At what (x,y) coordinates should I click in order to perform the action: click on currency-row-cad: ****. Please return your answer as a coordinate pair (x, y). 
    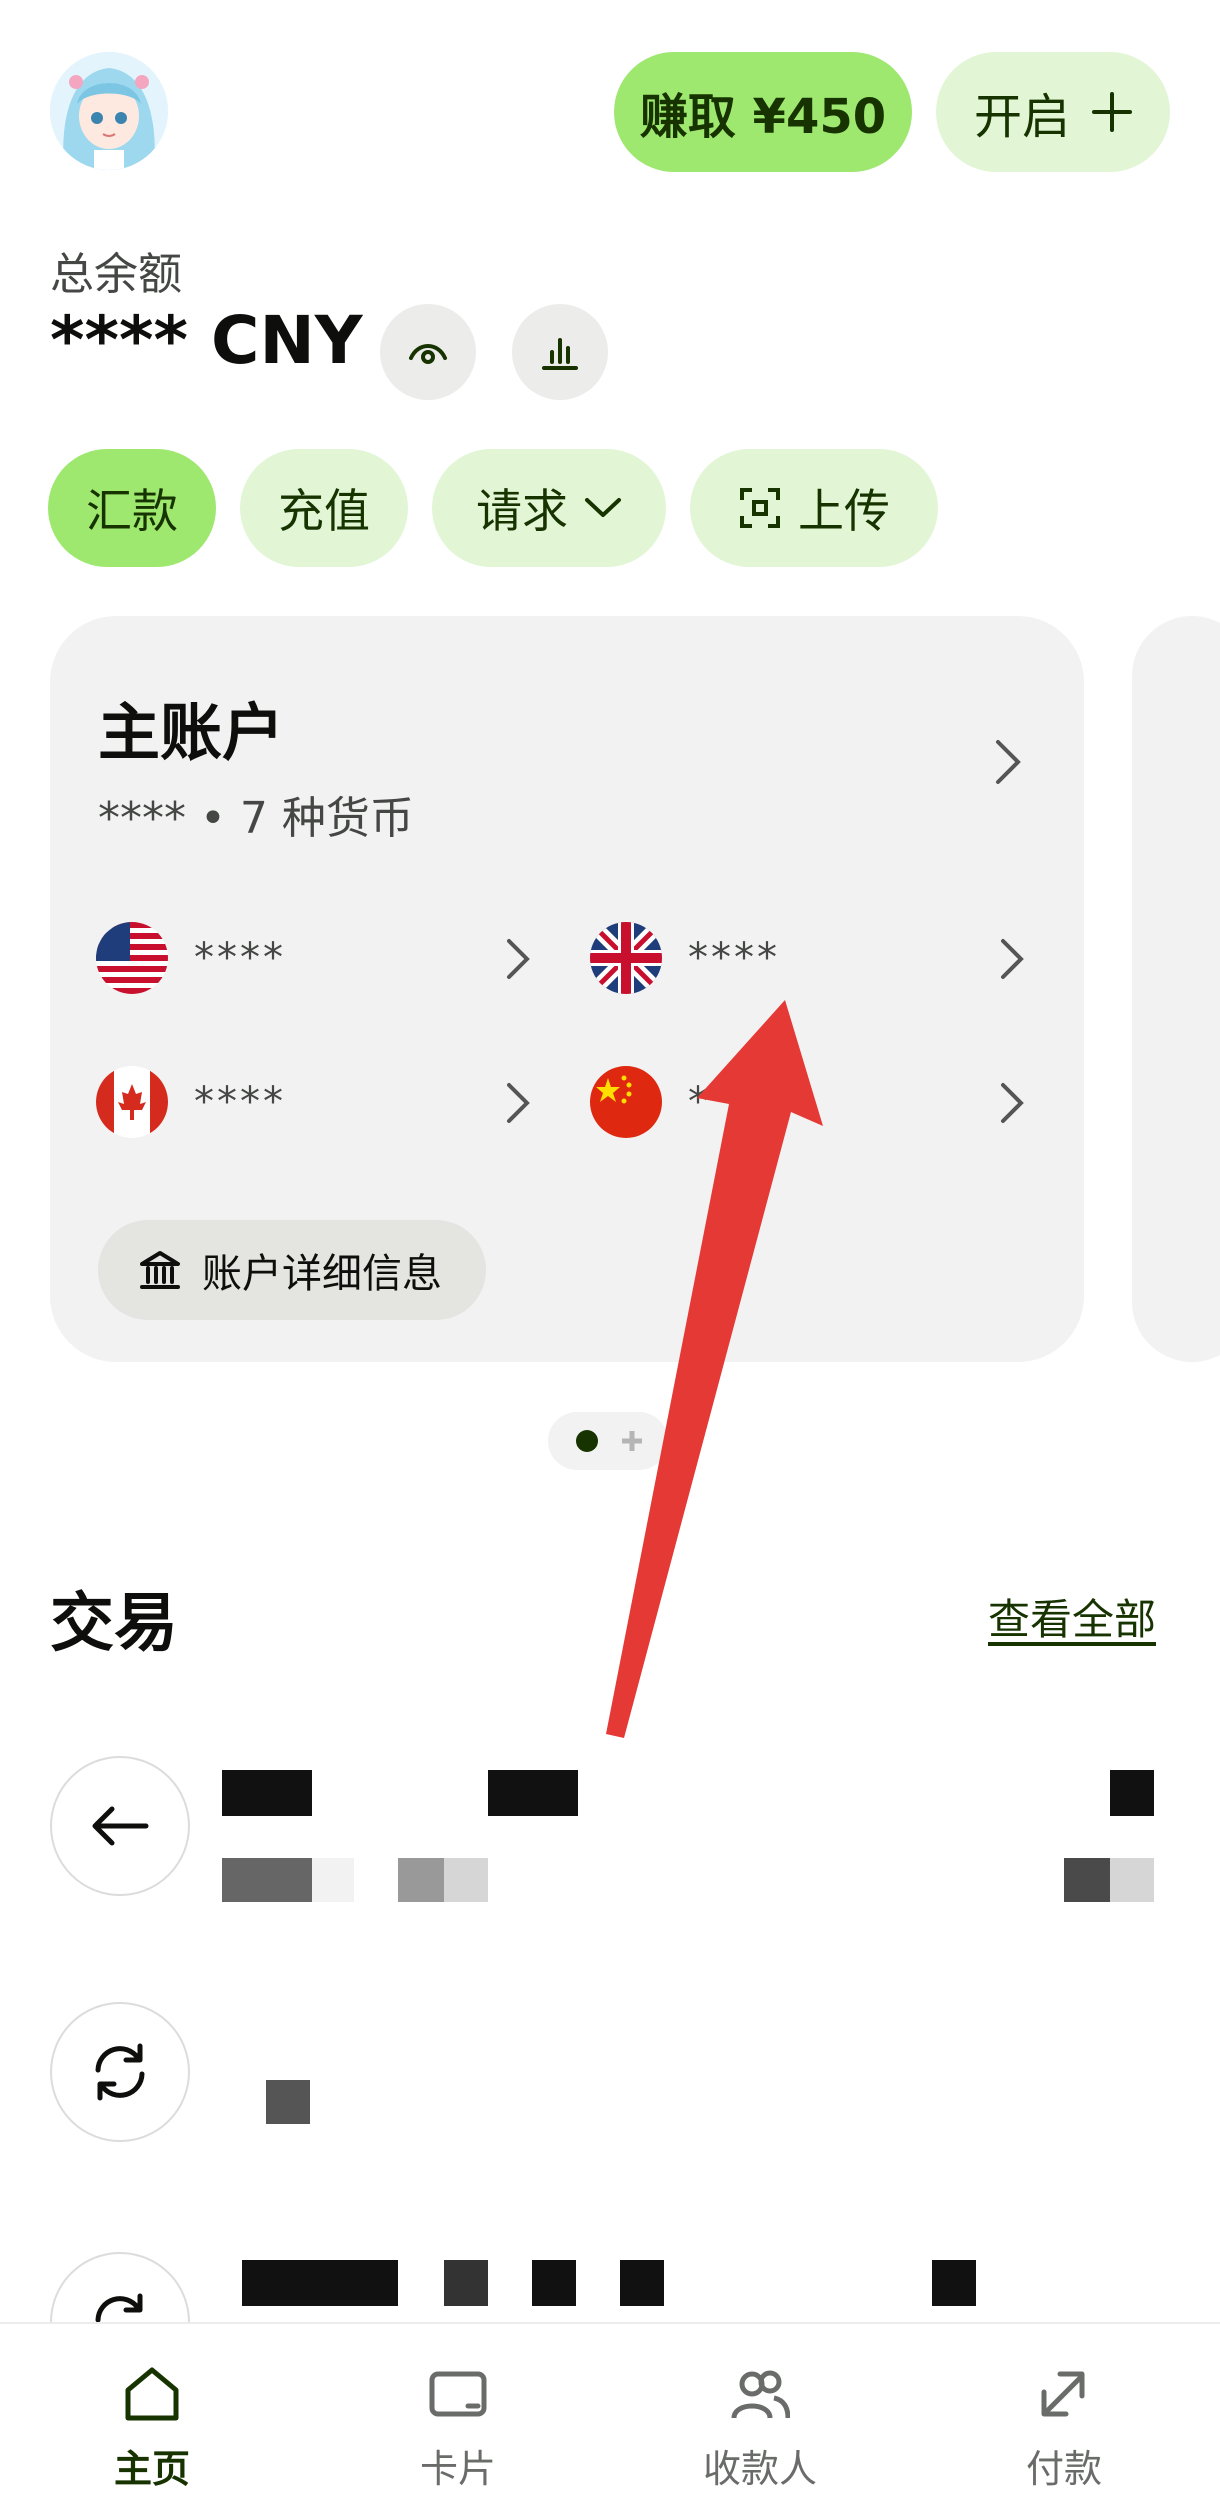
    Looking at the image, I should click on (316, 1102).